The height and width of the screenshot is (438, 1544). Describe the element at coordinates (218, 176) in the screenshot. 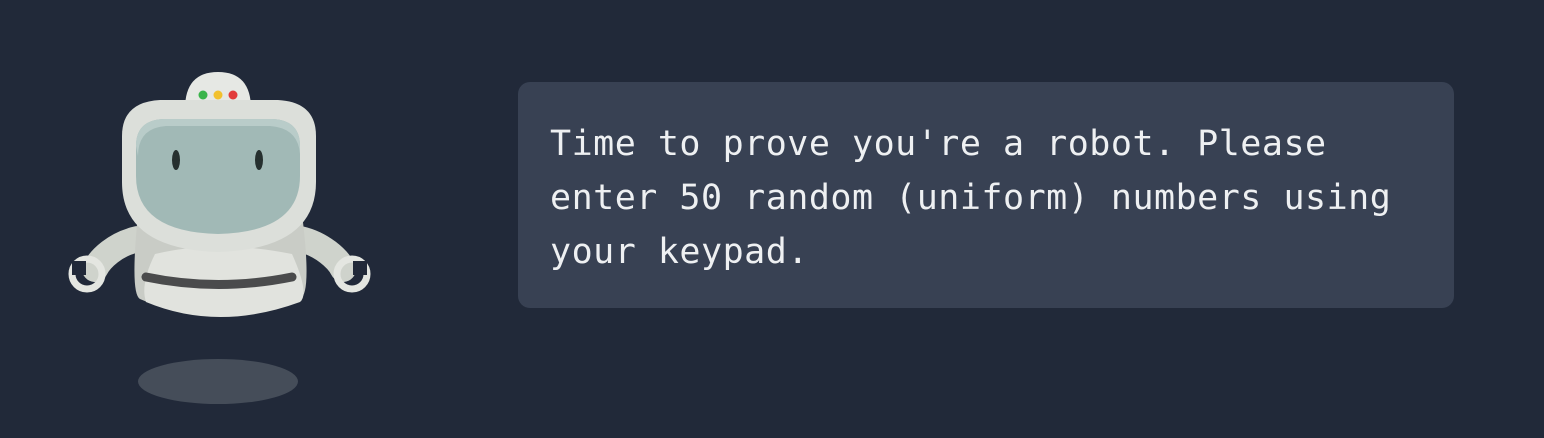

I see `robot-visor` at that location.